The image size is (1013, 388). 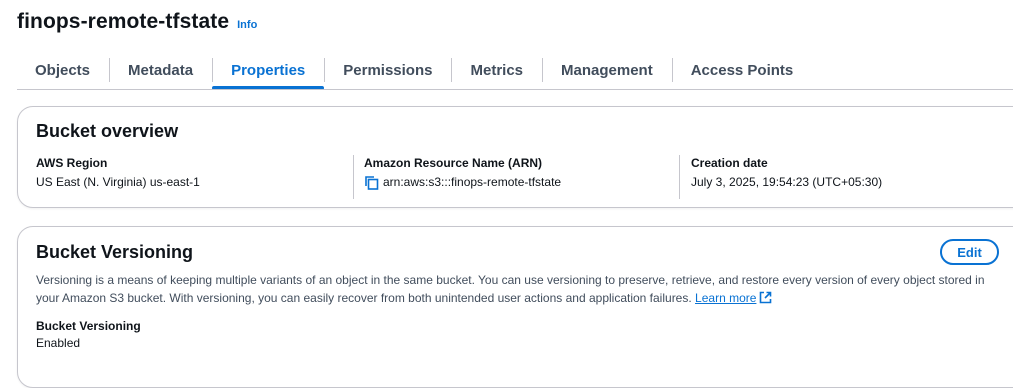 I want to click on learn-more-label: Learn more, so click(x=725, y=298).